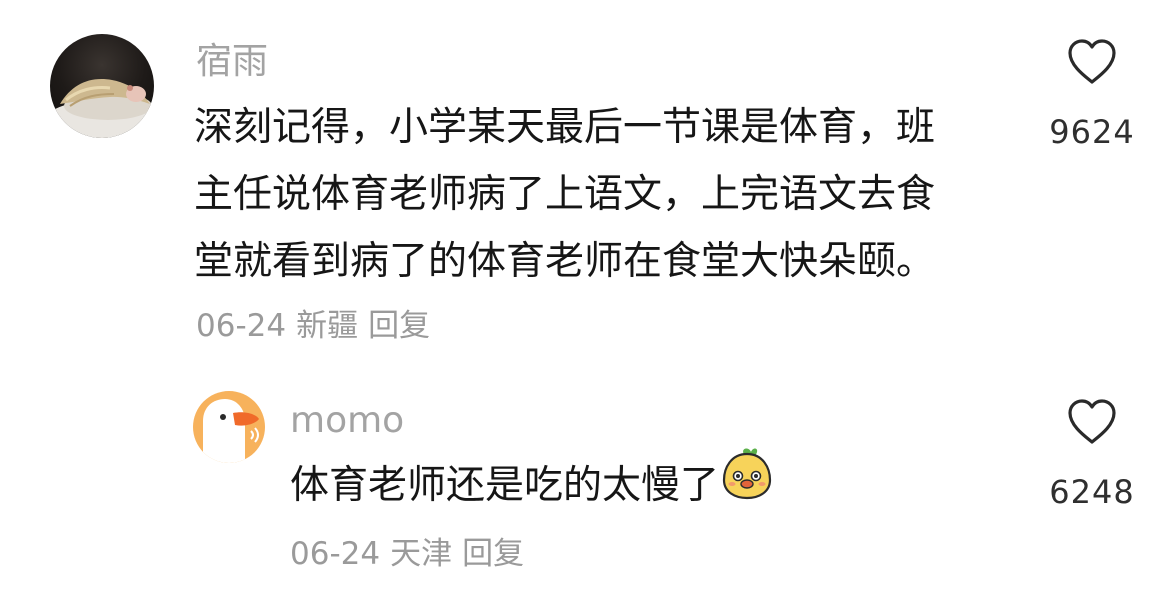  I want to click on smiling-pear-emoji, so click(747, 483).